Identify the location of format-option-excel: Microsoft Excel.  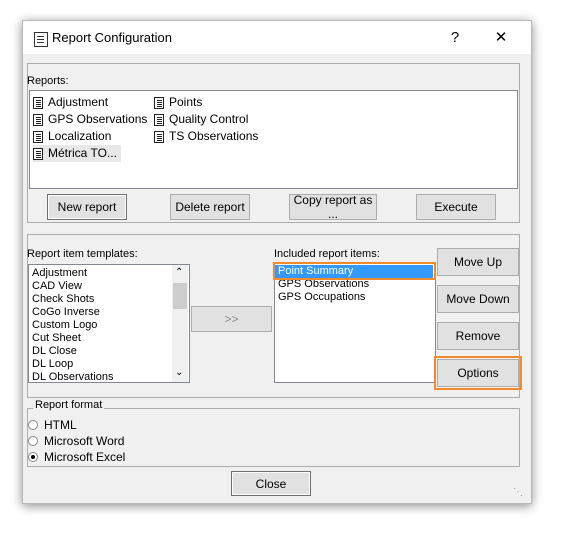
(76, 457).